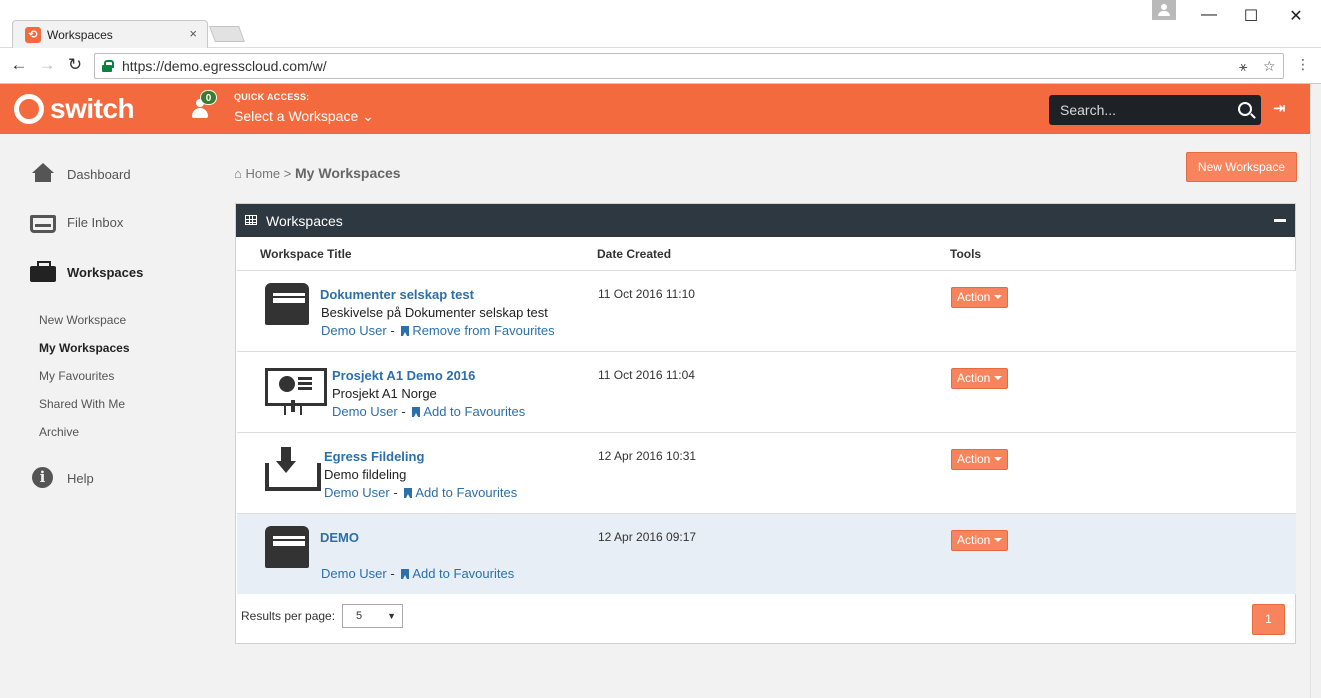 The height and width of the screenshot is (698, 1321). I want to click on maximize-icon: ☐, so click(1251, 16).